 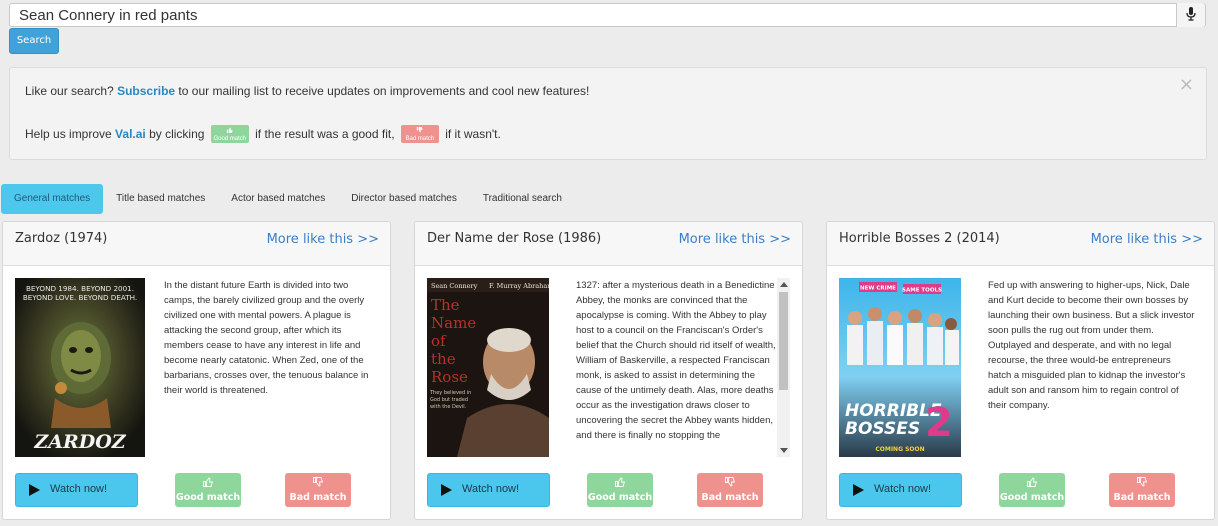 What do you see at coordinates (229, 134) in the screenshot?
I see `good-match-badge: Good match` at bounding box center [229, 134].